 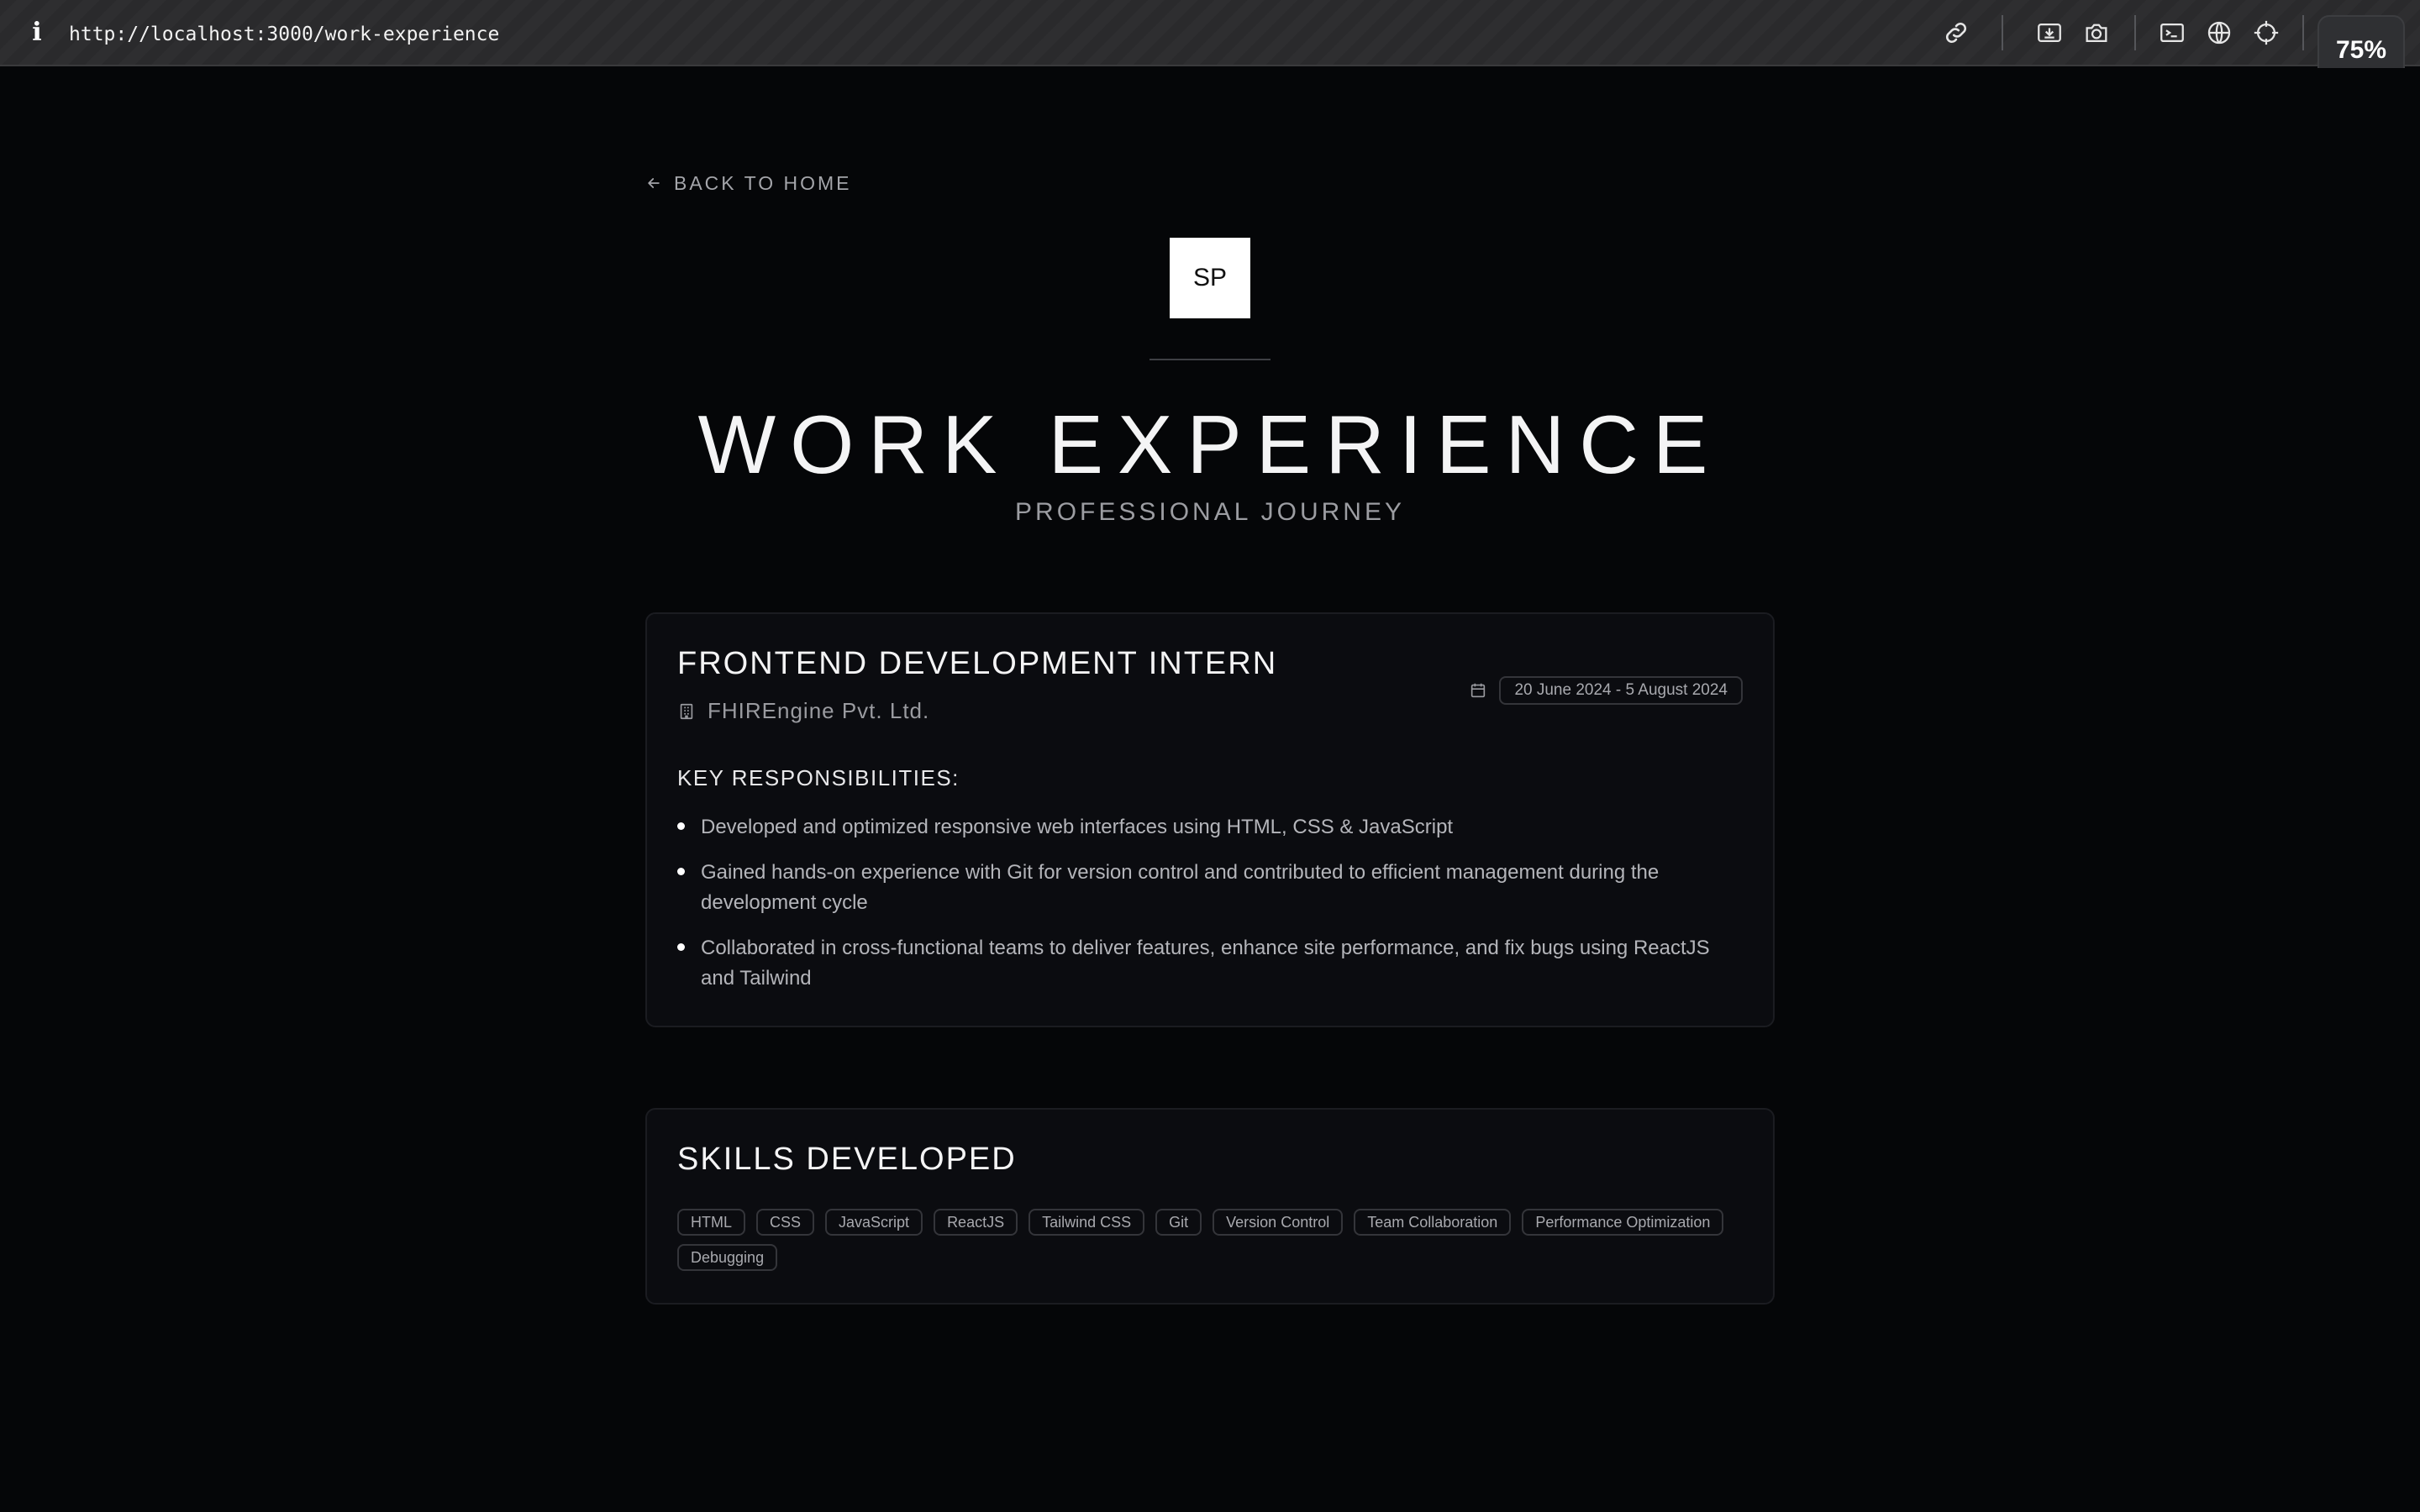 I want to click on arrow-left-icon, so click(x=654, y=183).